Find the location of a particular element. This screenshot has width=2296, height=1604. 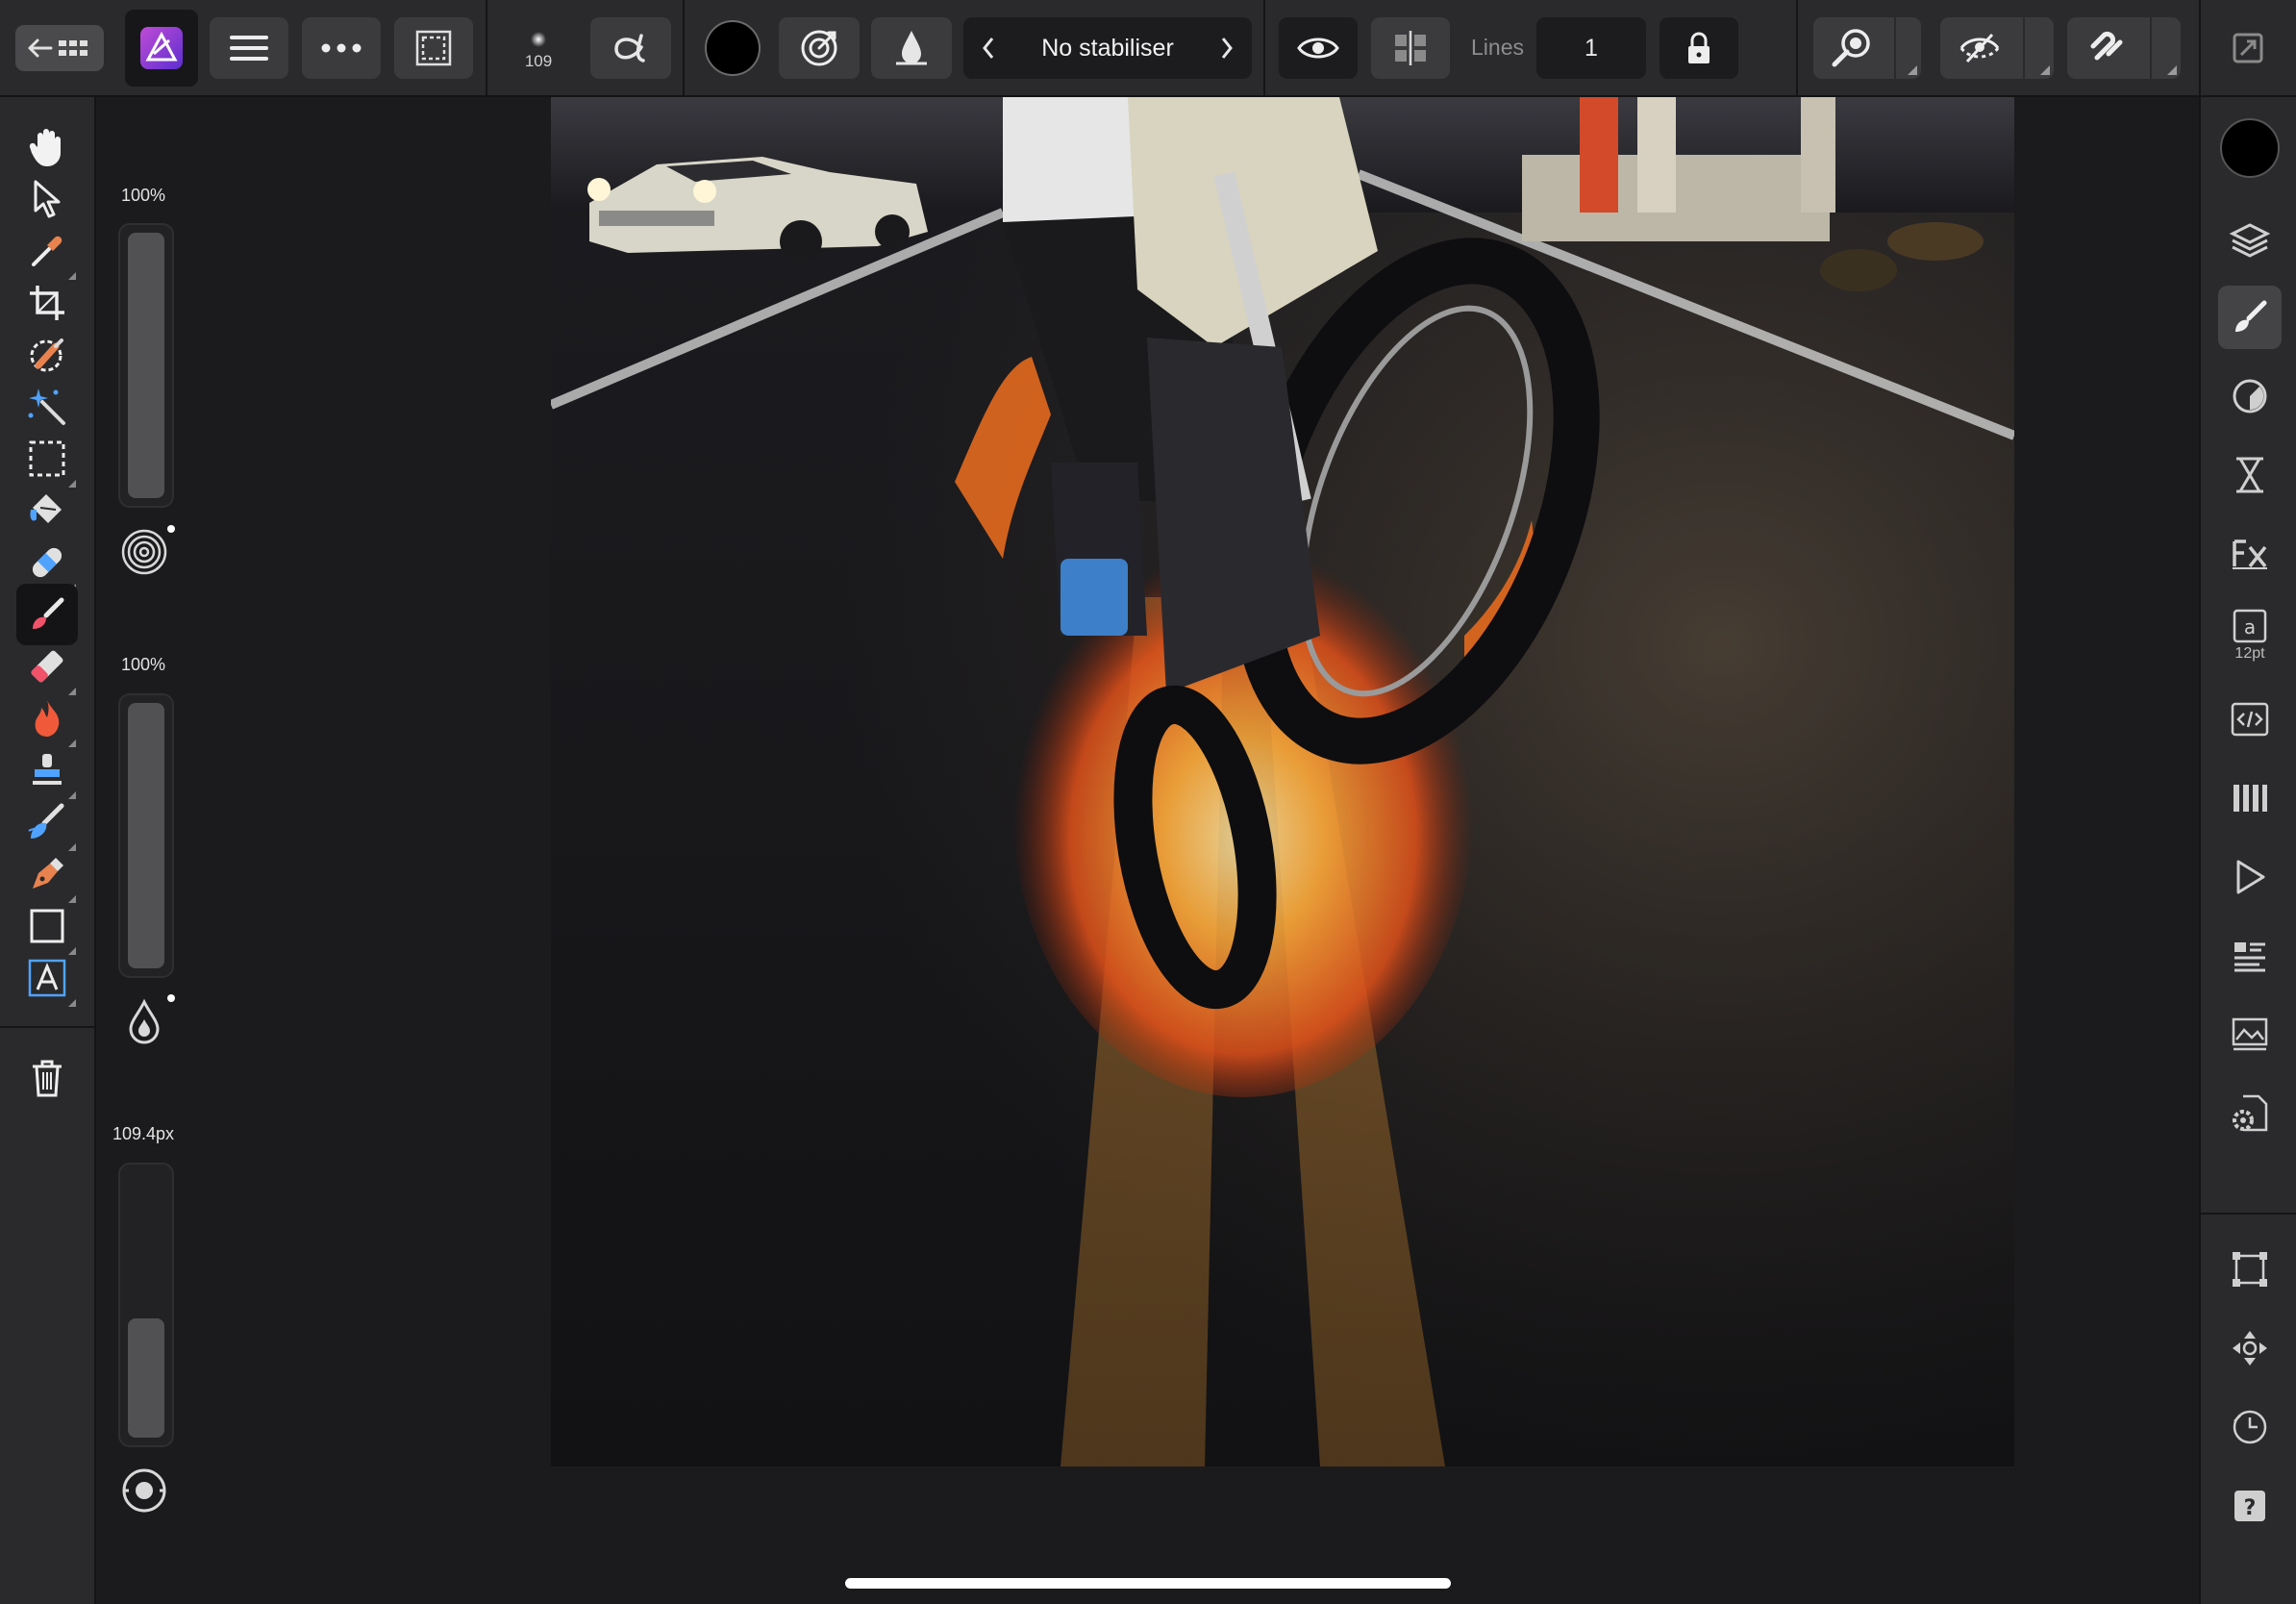

fullscreen-button is located at coordinates (2248, 48).